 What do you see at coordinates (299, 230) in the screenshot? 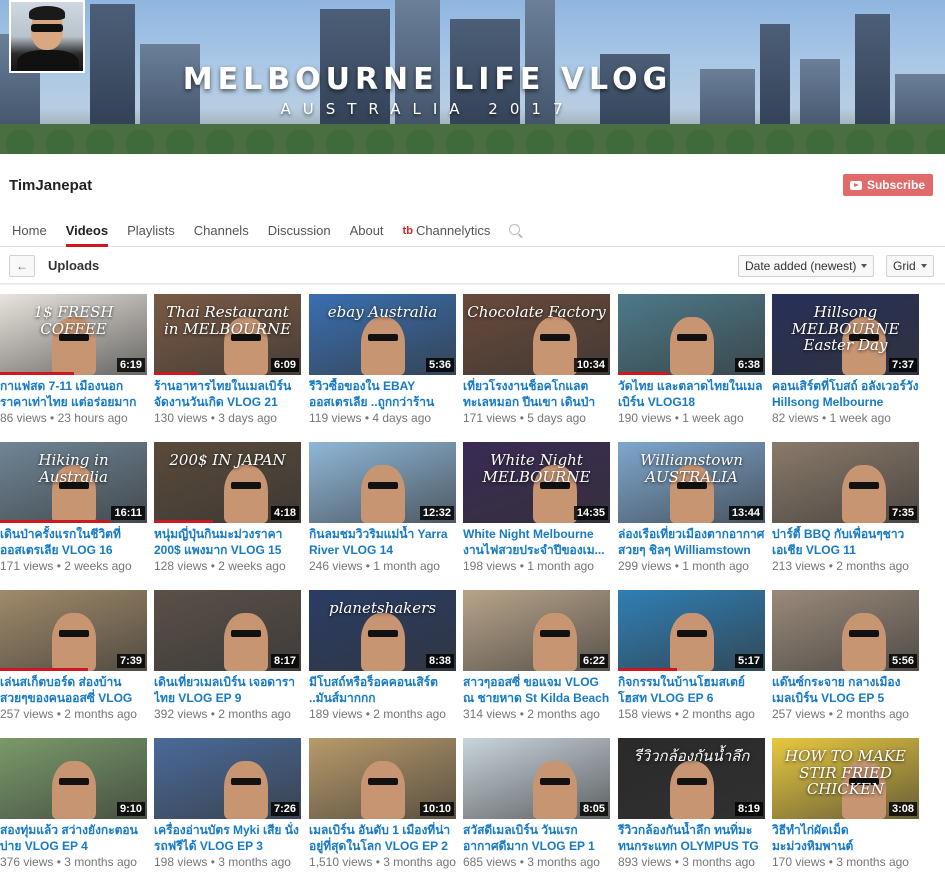
I see `tab-discussion: Discussion` at bounding box center [299, 230].